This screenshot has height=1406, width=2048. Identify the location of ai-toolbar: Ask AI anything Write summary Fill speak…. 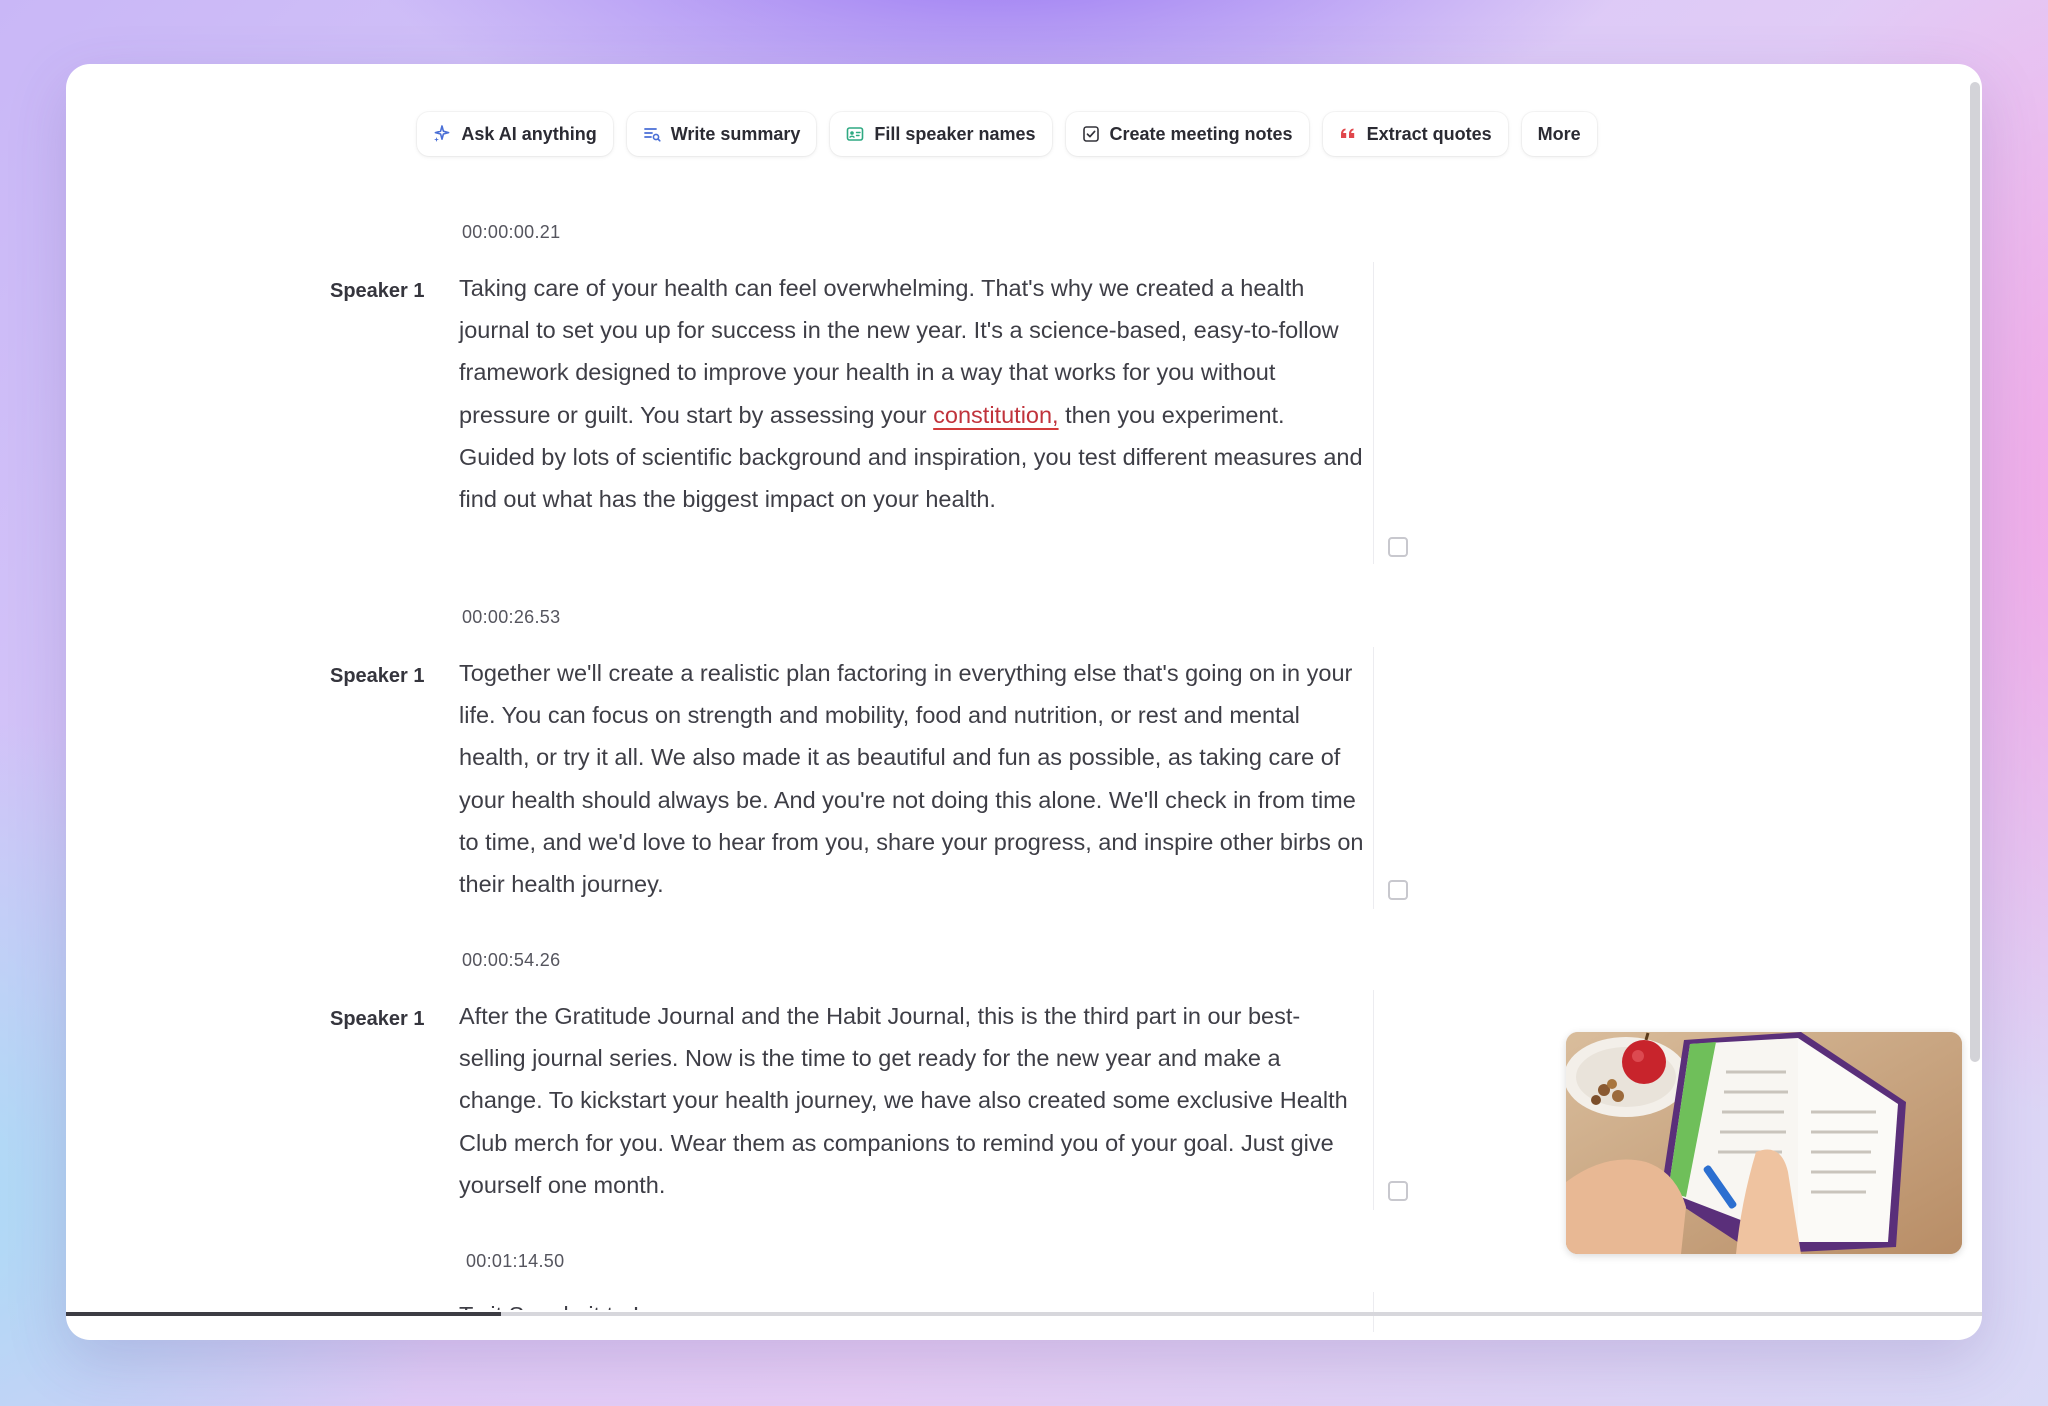
(1024, 134).